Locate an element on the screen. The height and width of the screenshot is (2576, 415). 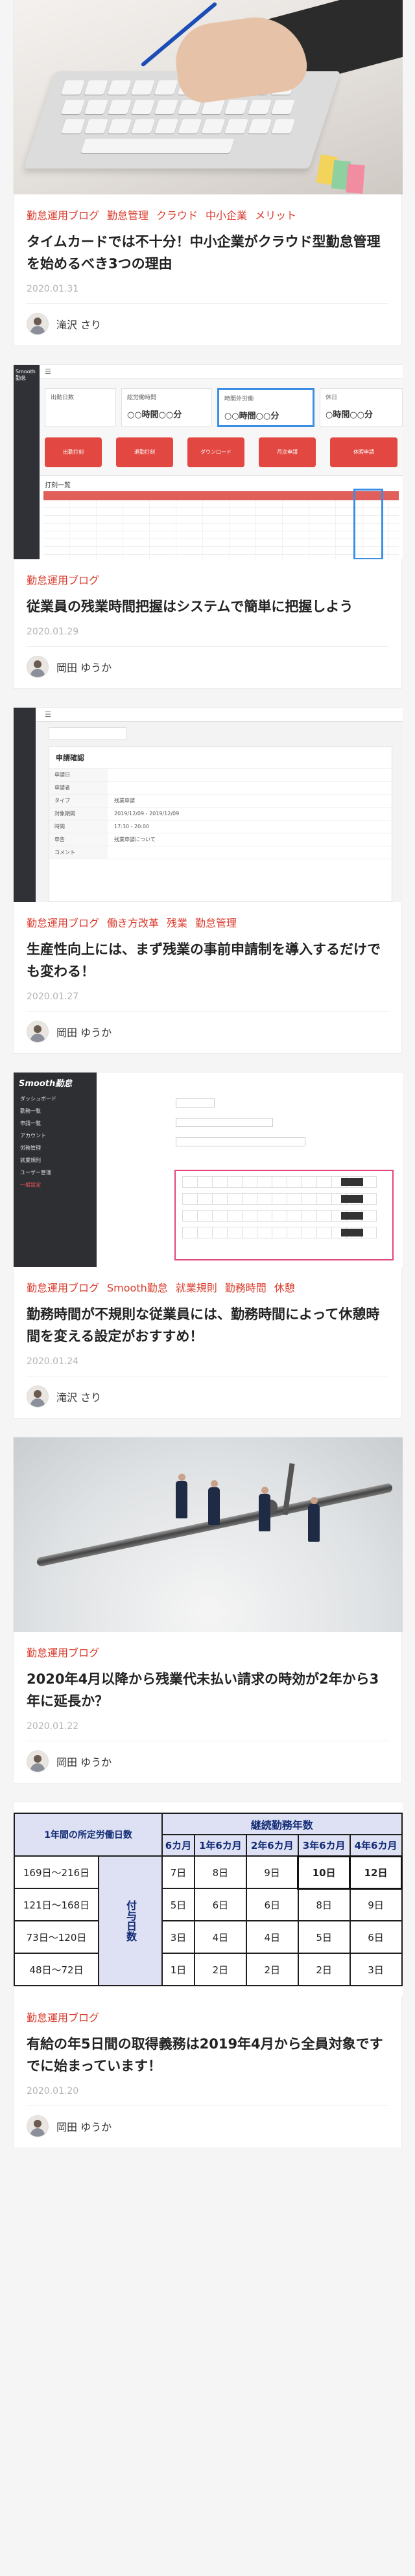
stat-label: 時間外労働 is located at coordinates (239, 399).